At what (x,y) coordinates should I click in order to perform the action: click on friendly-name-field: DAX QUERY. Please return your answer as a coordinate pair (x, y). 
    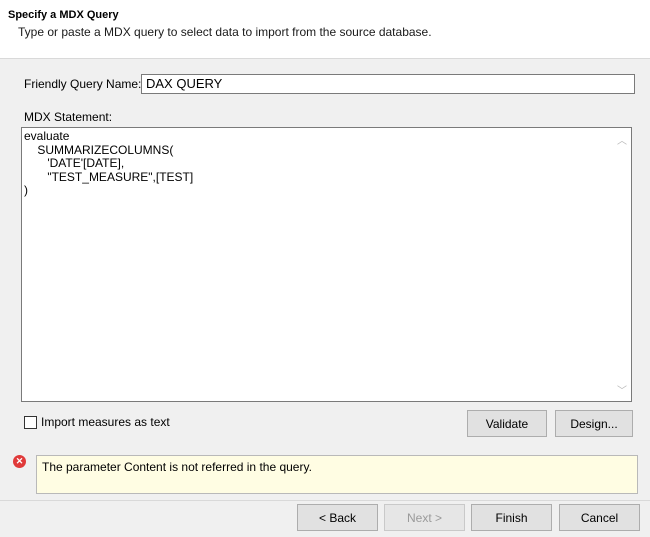
    Looking at the image, I should click on (388, 84).